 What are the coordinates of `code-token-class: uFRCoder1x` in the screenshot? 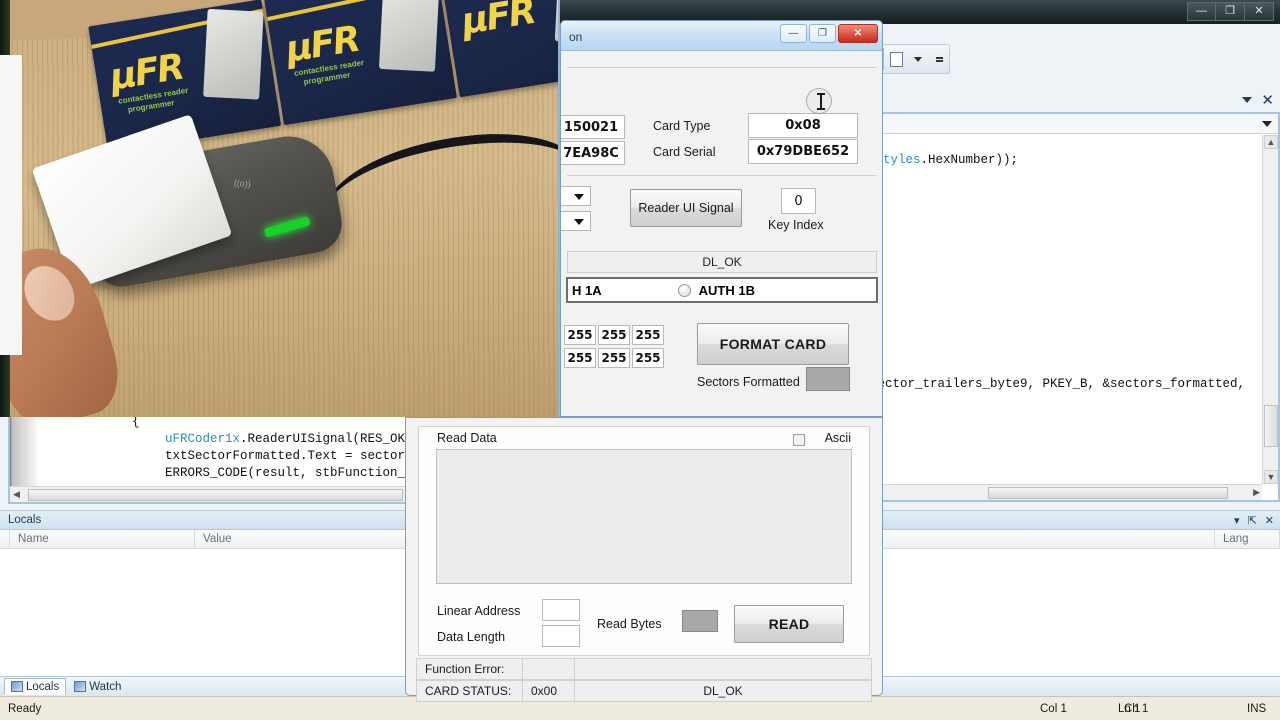 It's located at (203, 439).